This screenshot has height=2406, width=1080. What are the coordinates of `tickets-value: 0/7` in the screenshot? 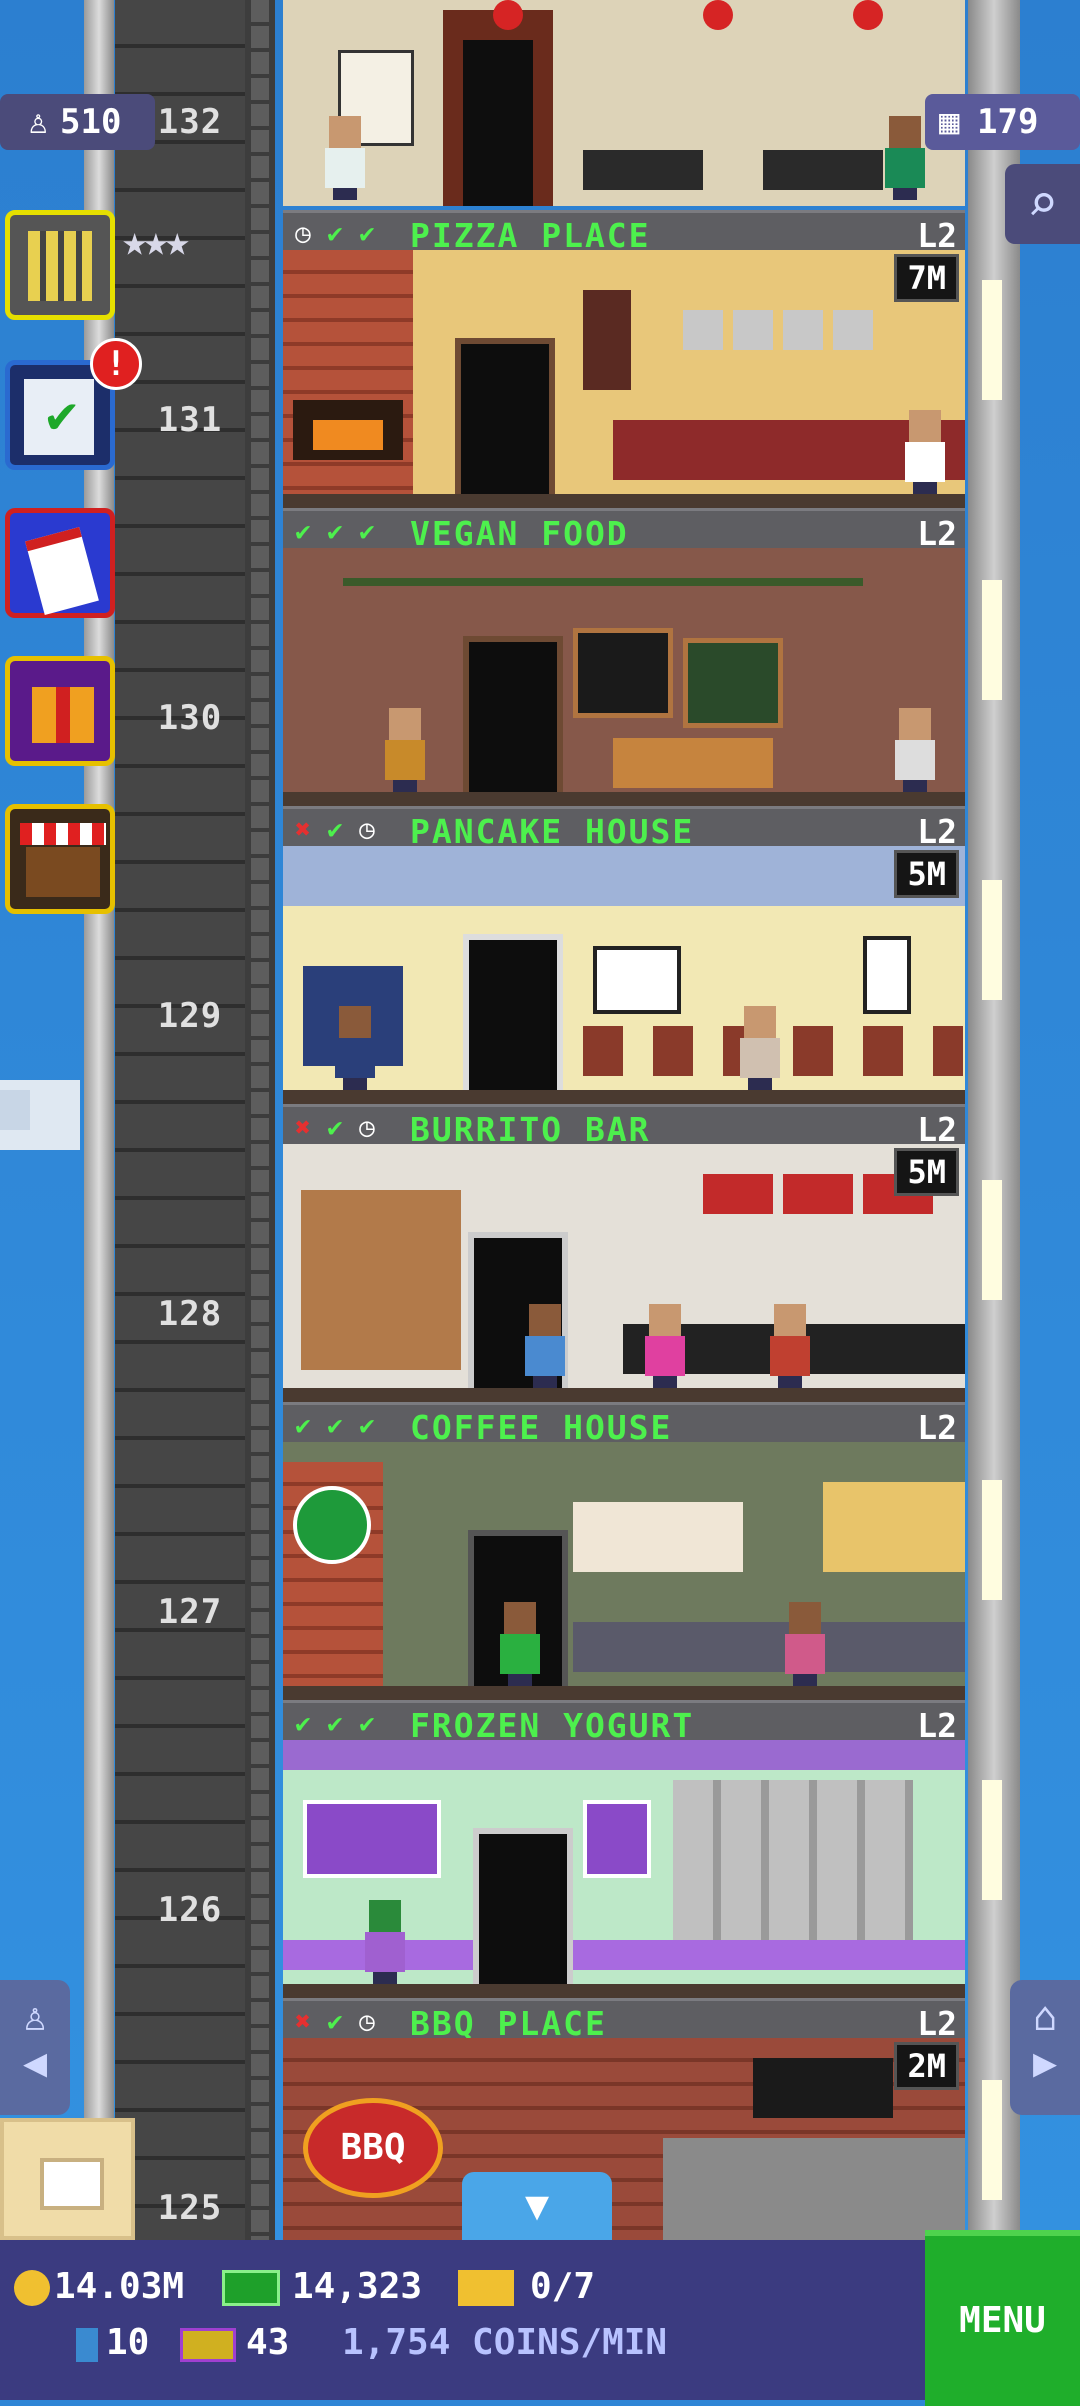 It's located at (563, 2286).